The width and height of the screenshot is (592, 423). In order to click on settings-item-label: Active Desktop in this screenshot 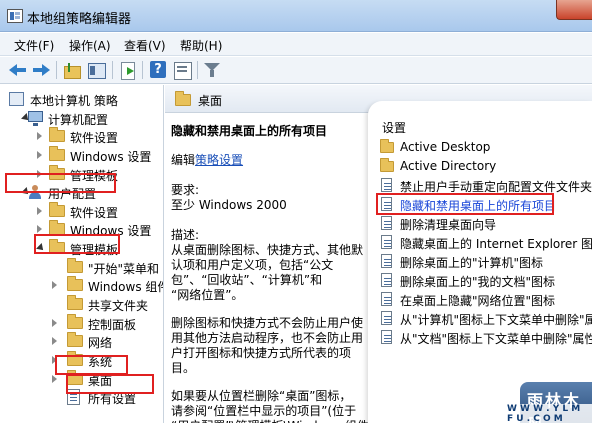, I will do `click(445, 147)`.